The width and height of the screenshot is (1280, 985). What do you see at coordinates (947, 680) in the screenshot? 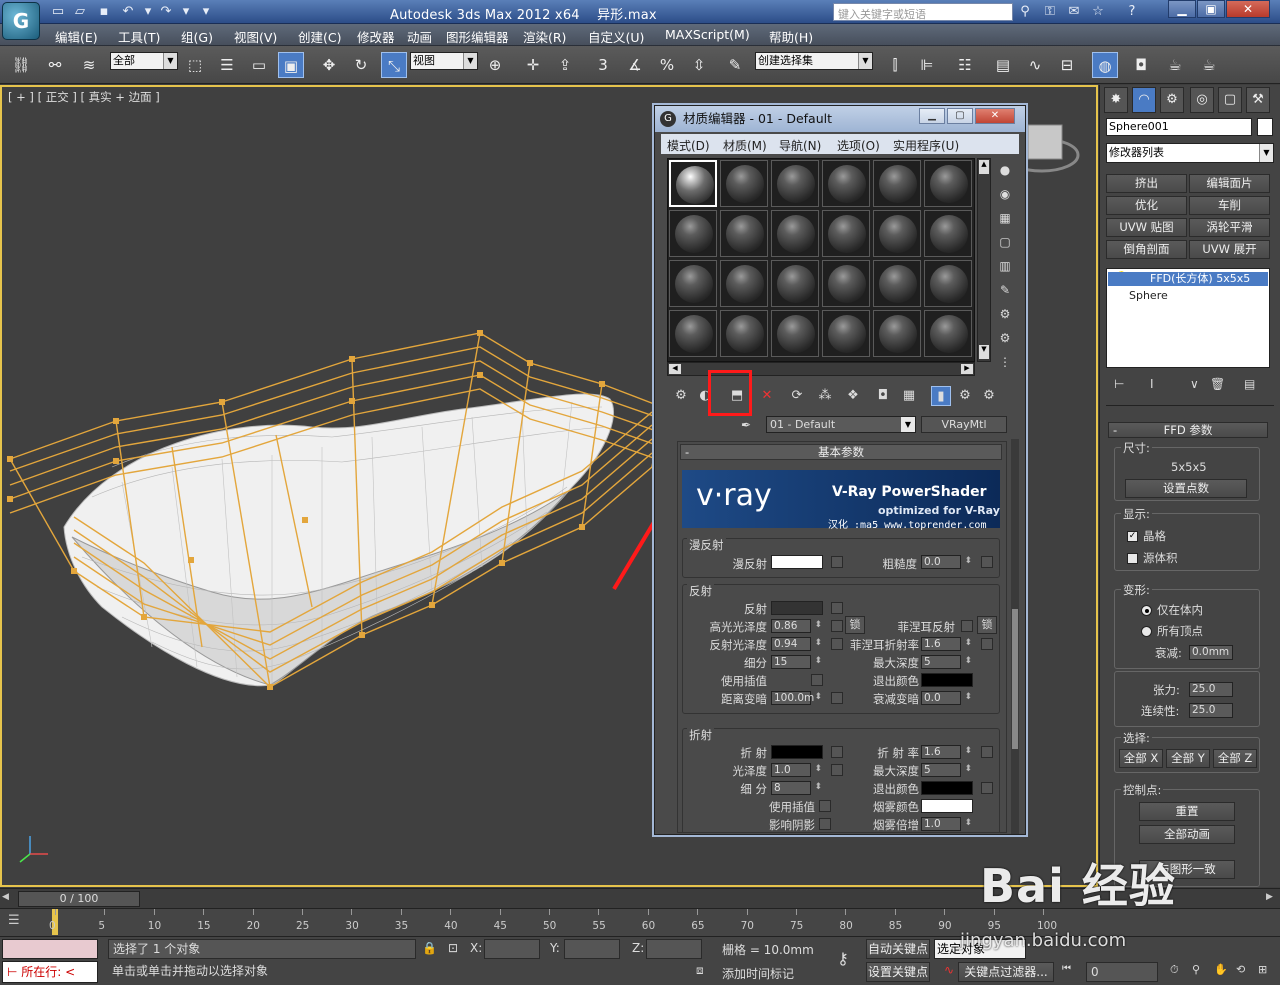
I see `reflect-exit-color-swatch` at bounding box center [947, 680].